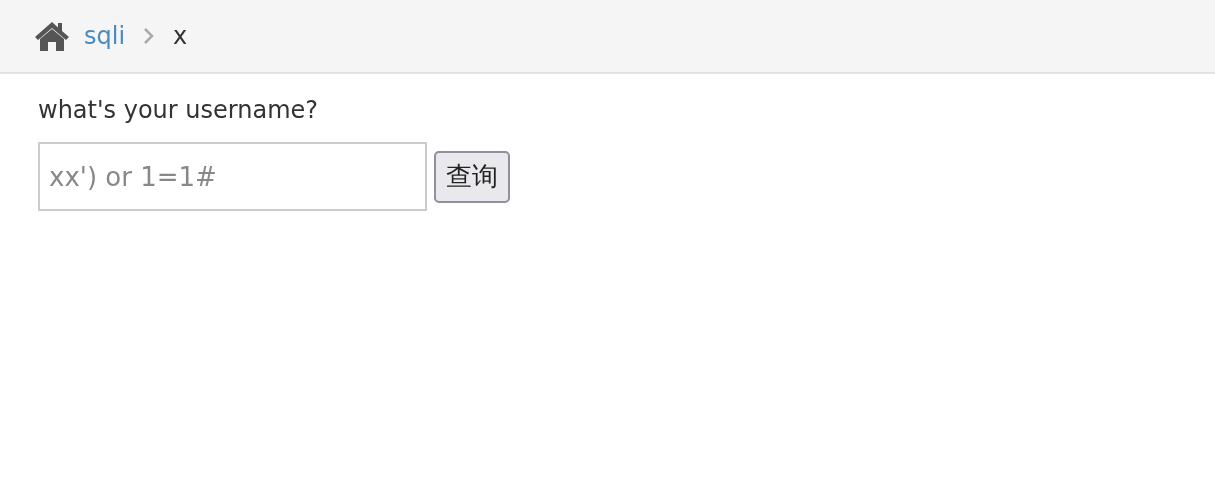 The width and height of the screenshot is (1215, 481). I want to click on breadcrumb-current: x, so click(180, 36).